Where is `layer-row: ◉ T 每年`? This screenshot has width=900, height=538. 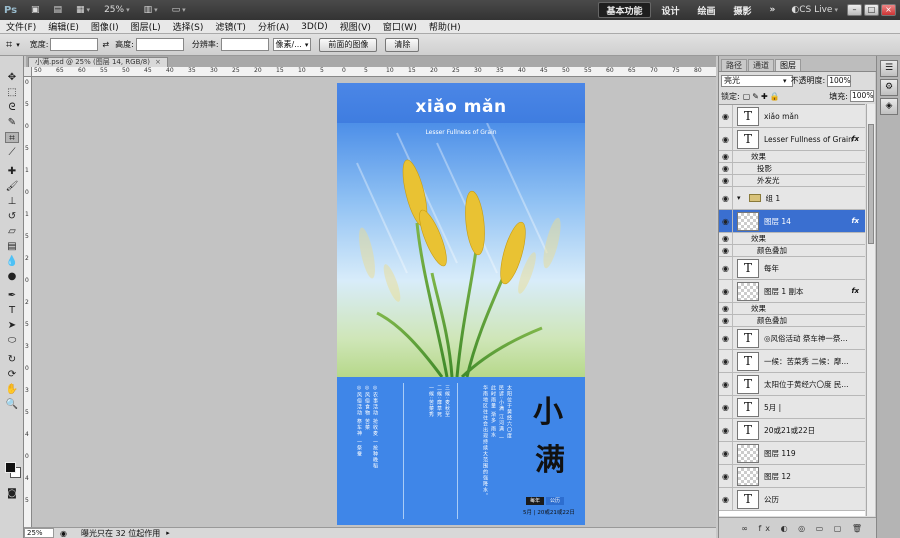
layer-row: ◉ T 每年 is located at coordinates (792, 268).